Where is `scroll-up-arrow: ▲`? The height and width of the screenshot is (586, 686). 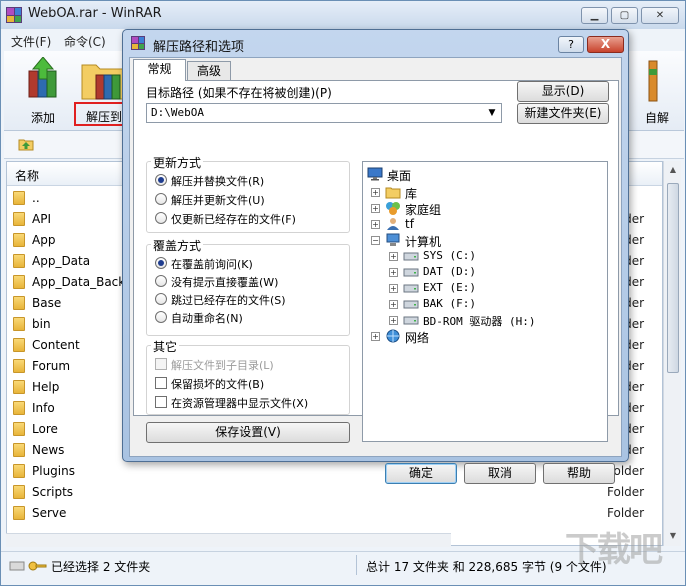
scroll-up-arrow: ▲ is located at coordinates (673, 170).